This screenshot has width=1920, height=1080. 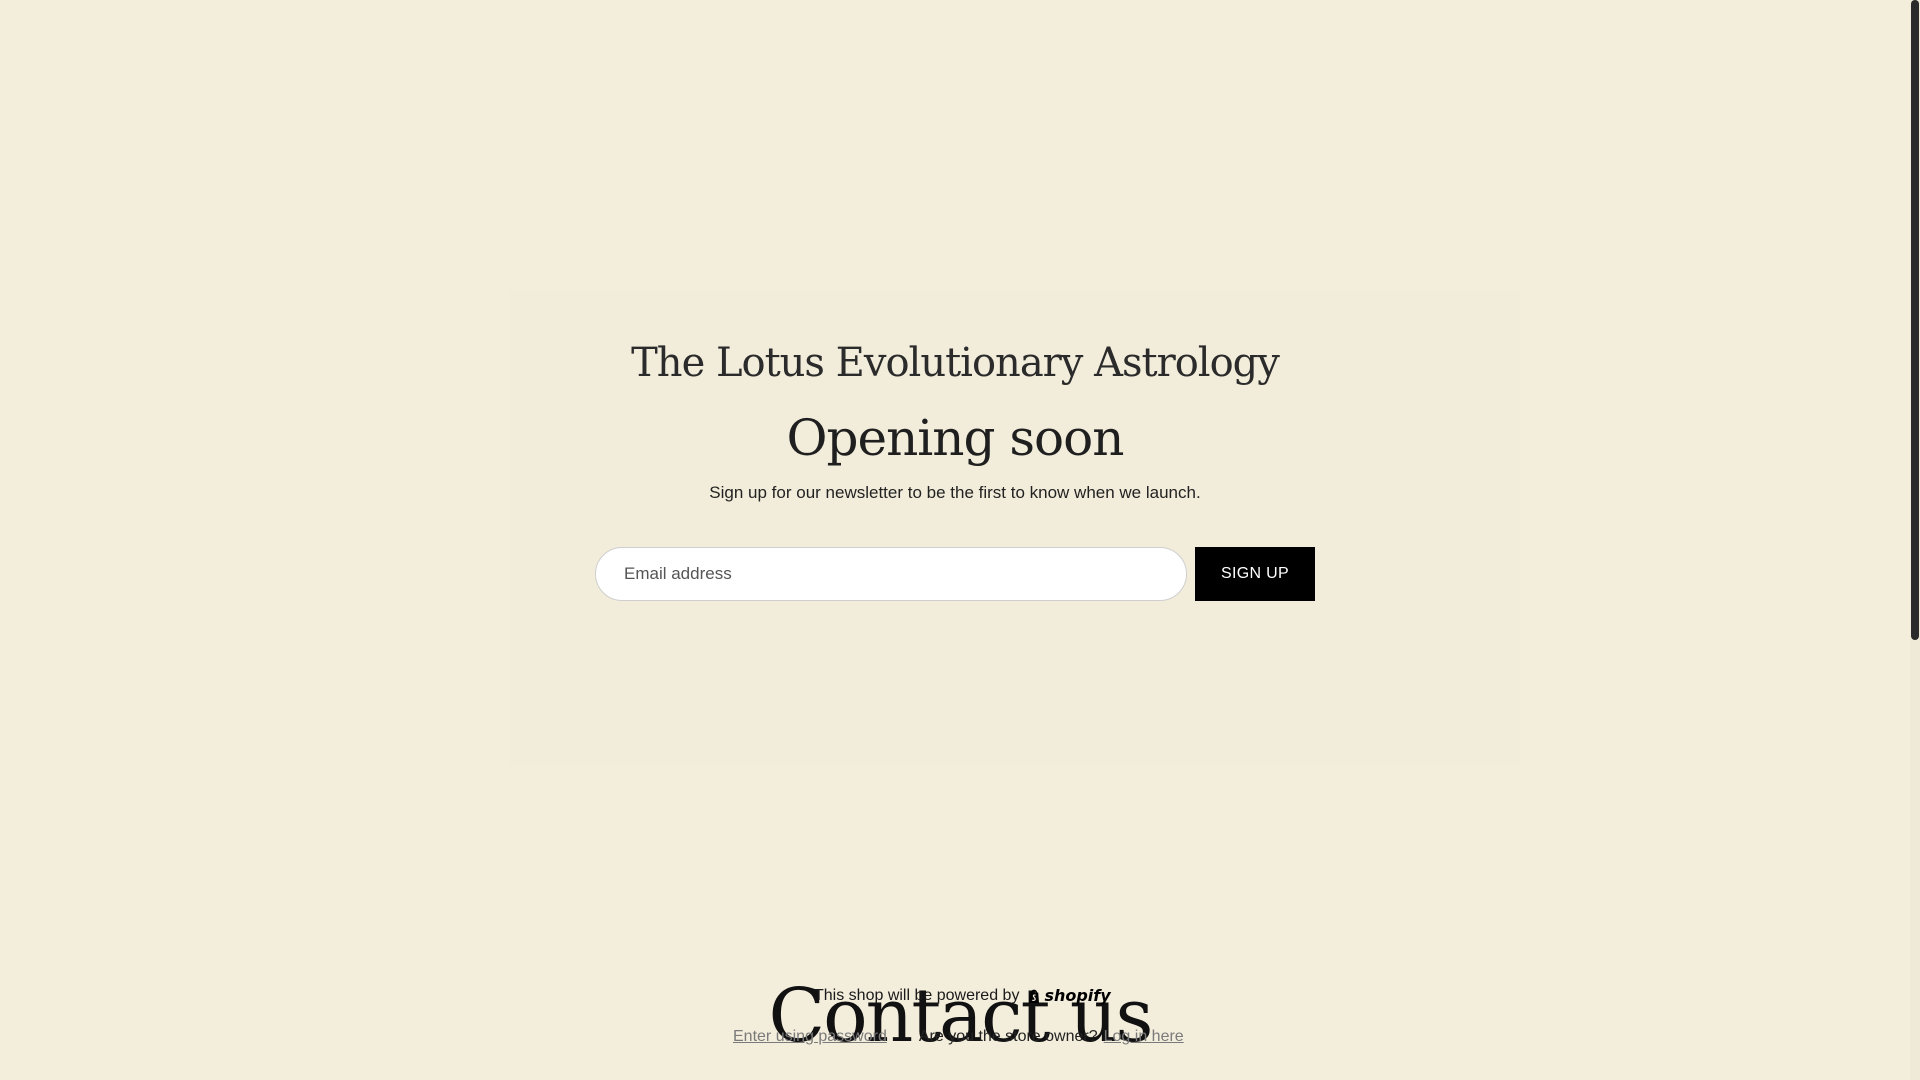 I want to click on shopify-wordmark: shopify, so click(x=1077, y=995).